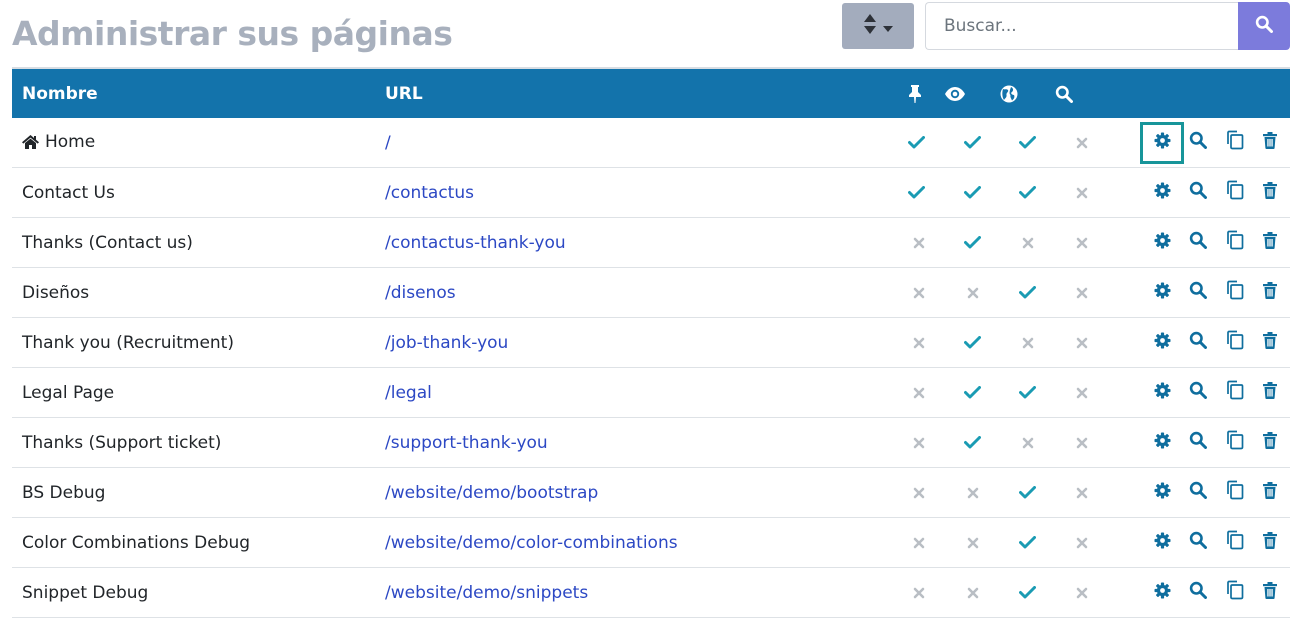  I want to click on page-name-cell: BS Debug, so click(198, 492).